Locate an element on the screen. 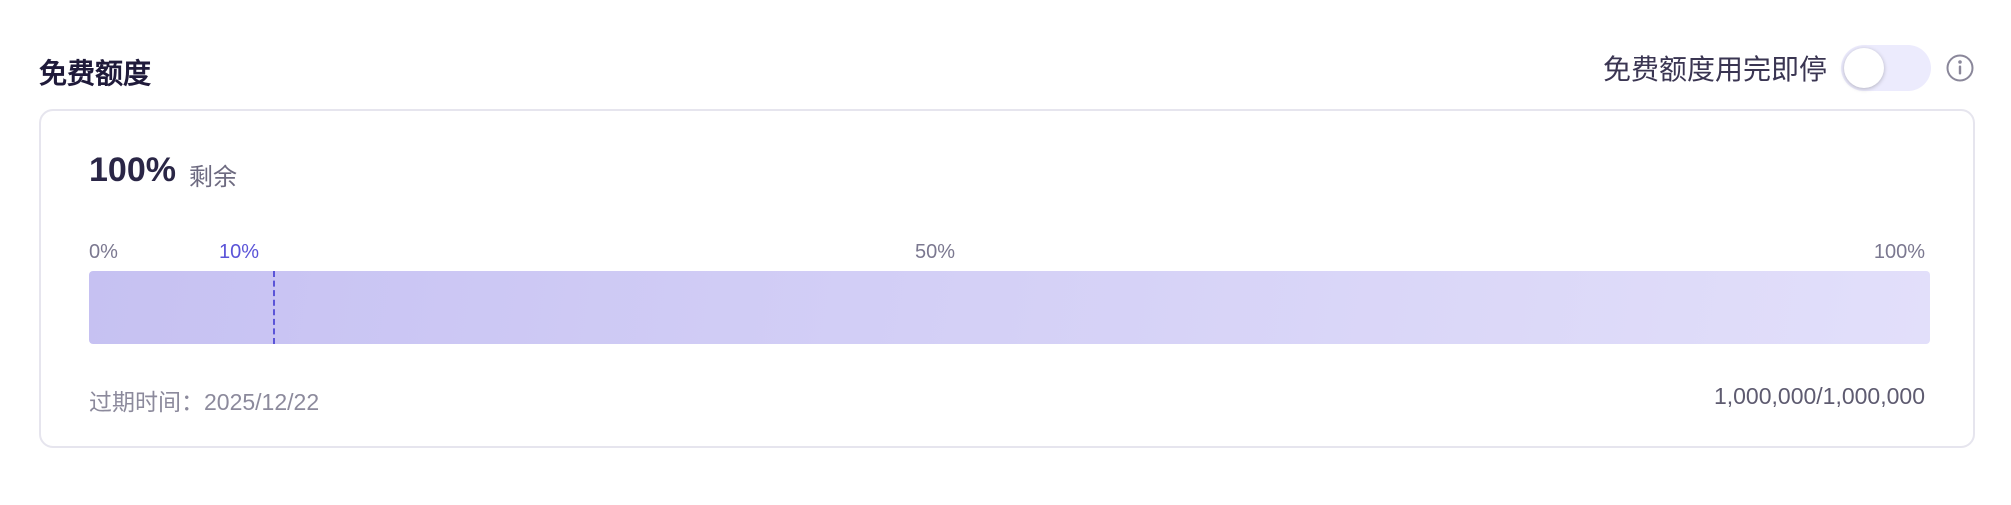 The height and width of the screenshot is (505, 2011). info-icon is located at coordinates (1960, 68).